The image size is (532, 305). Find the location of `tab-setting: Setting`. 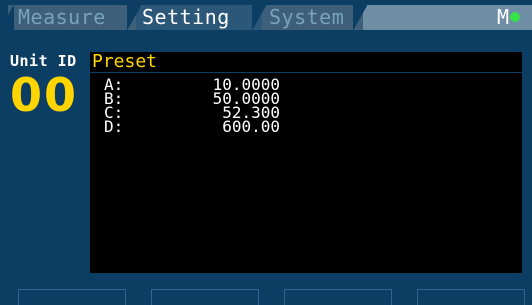

tab-setting: Setting is located at coordinates (198, 17).